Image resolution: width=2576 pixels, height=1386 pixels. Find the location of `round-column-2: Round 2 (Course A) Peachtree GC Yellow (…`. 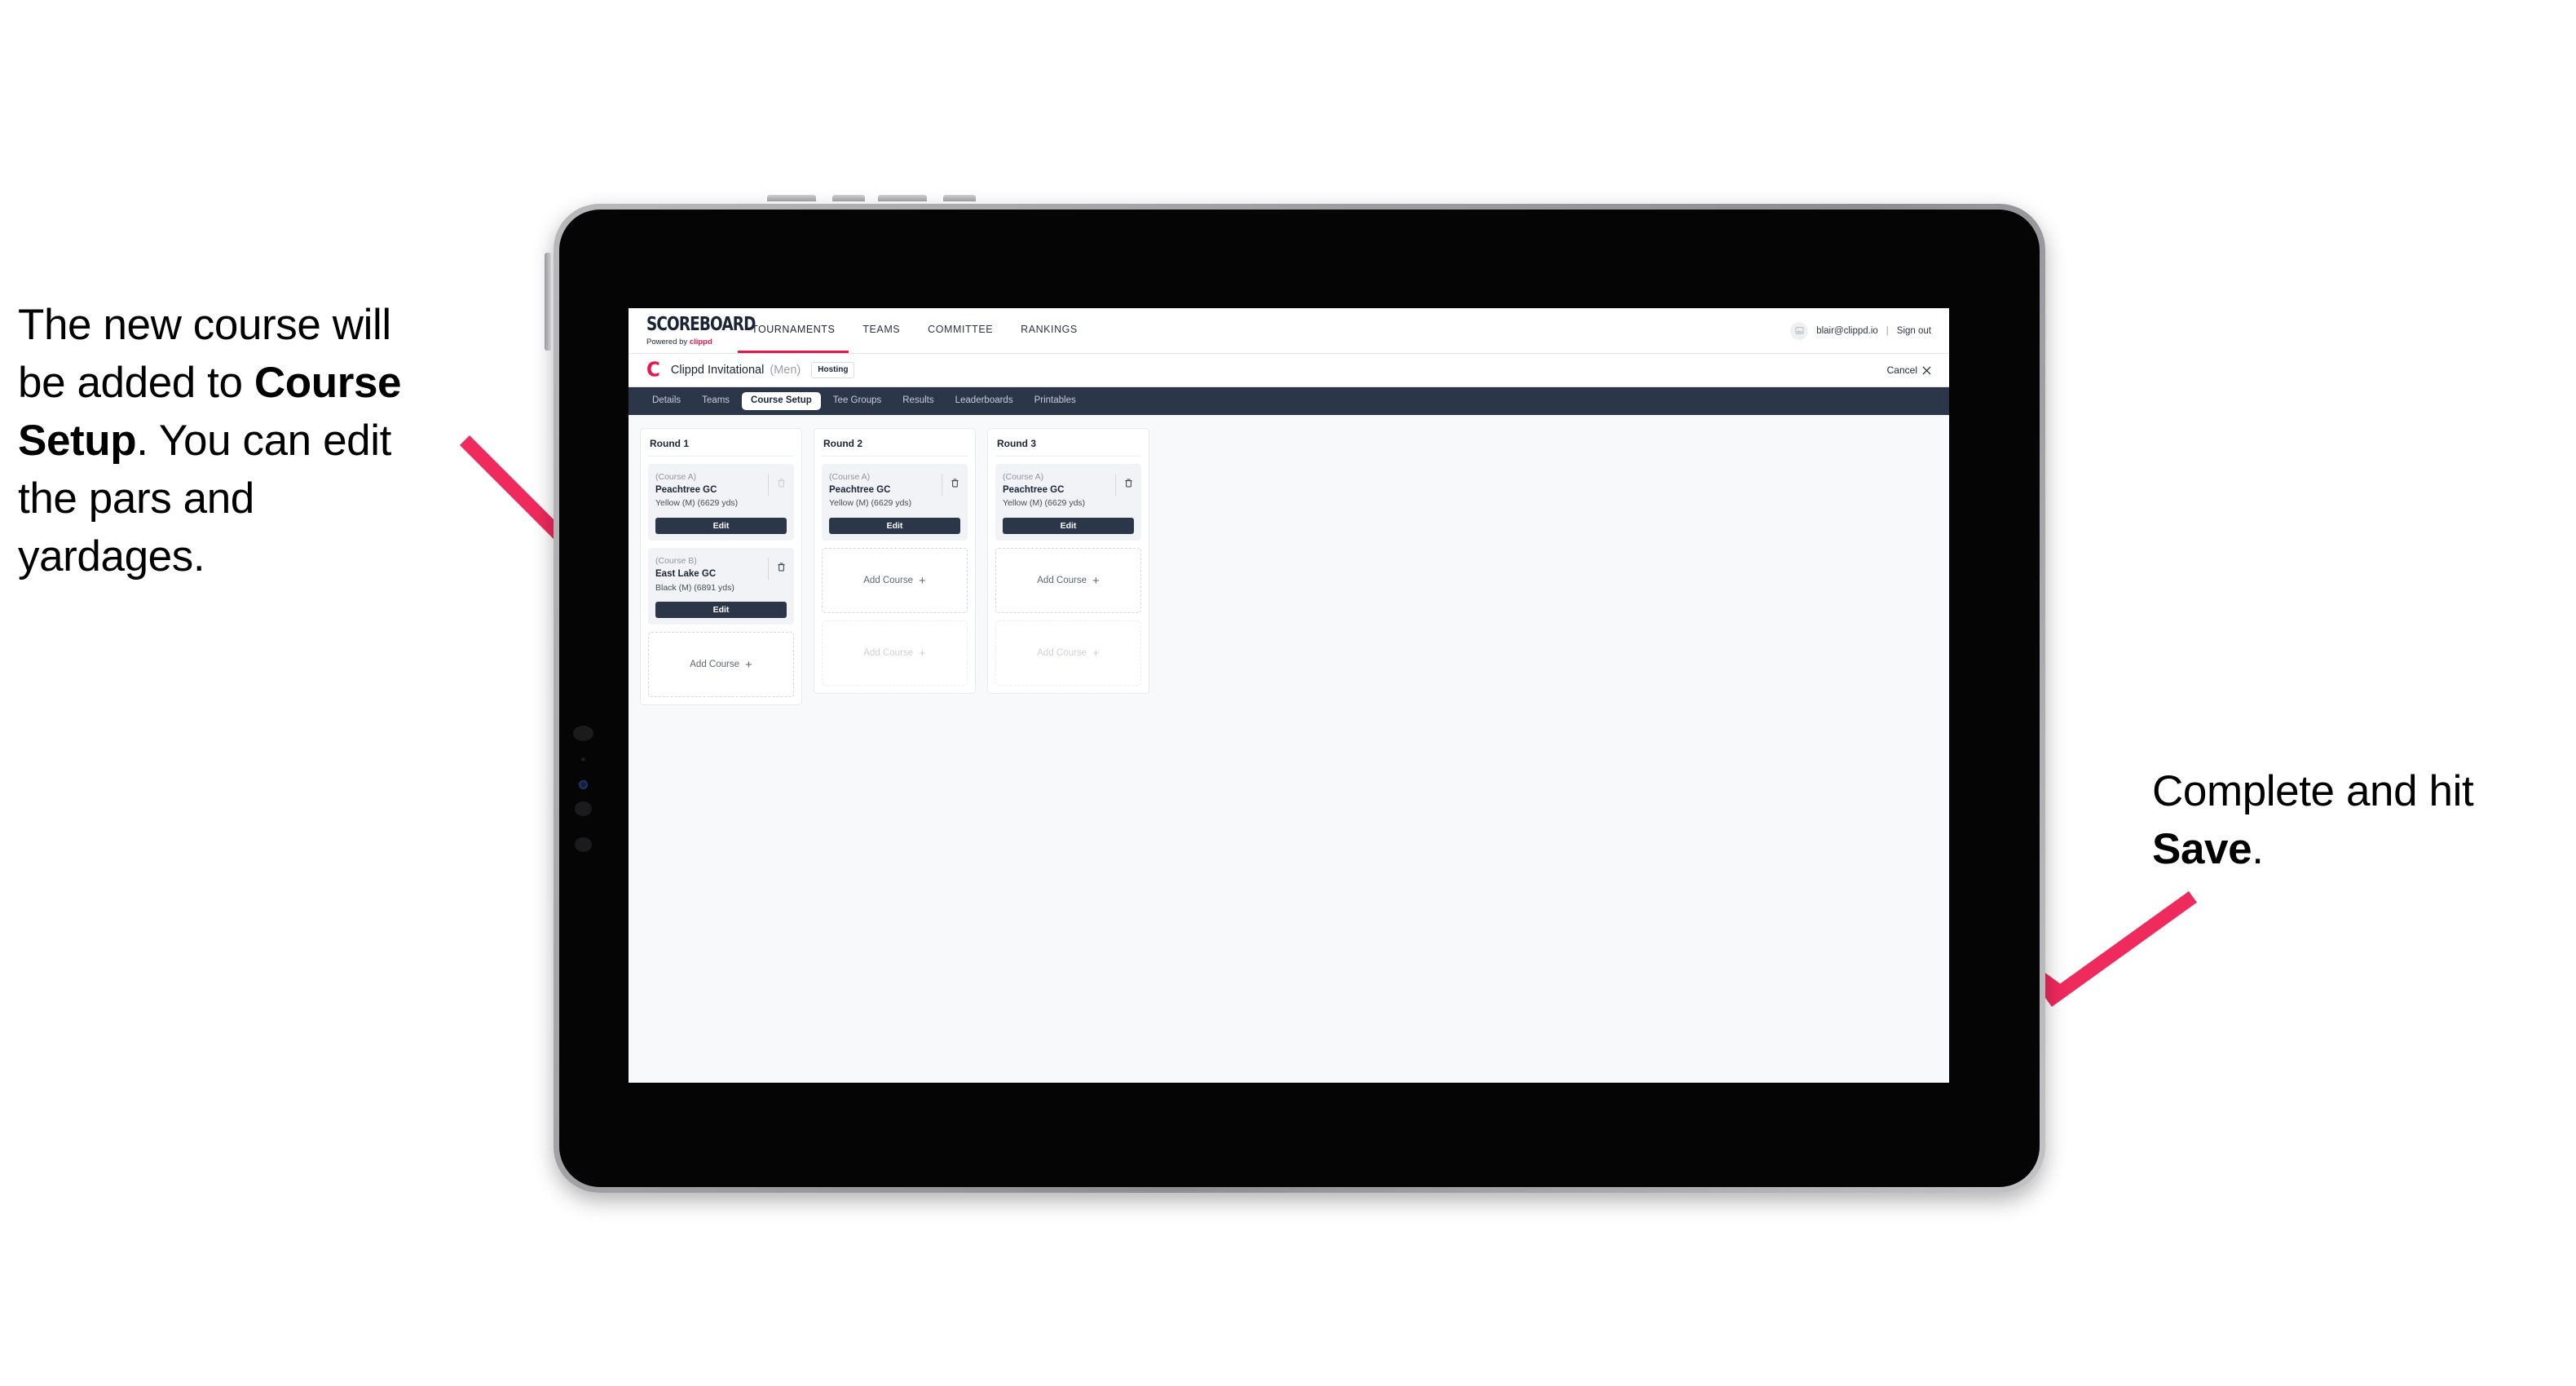

round-column-2: Round 2 (Course A) Peachtree GC Yellow (… is located at coordinates (895, 561).